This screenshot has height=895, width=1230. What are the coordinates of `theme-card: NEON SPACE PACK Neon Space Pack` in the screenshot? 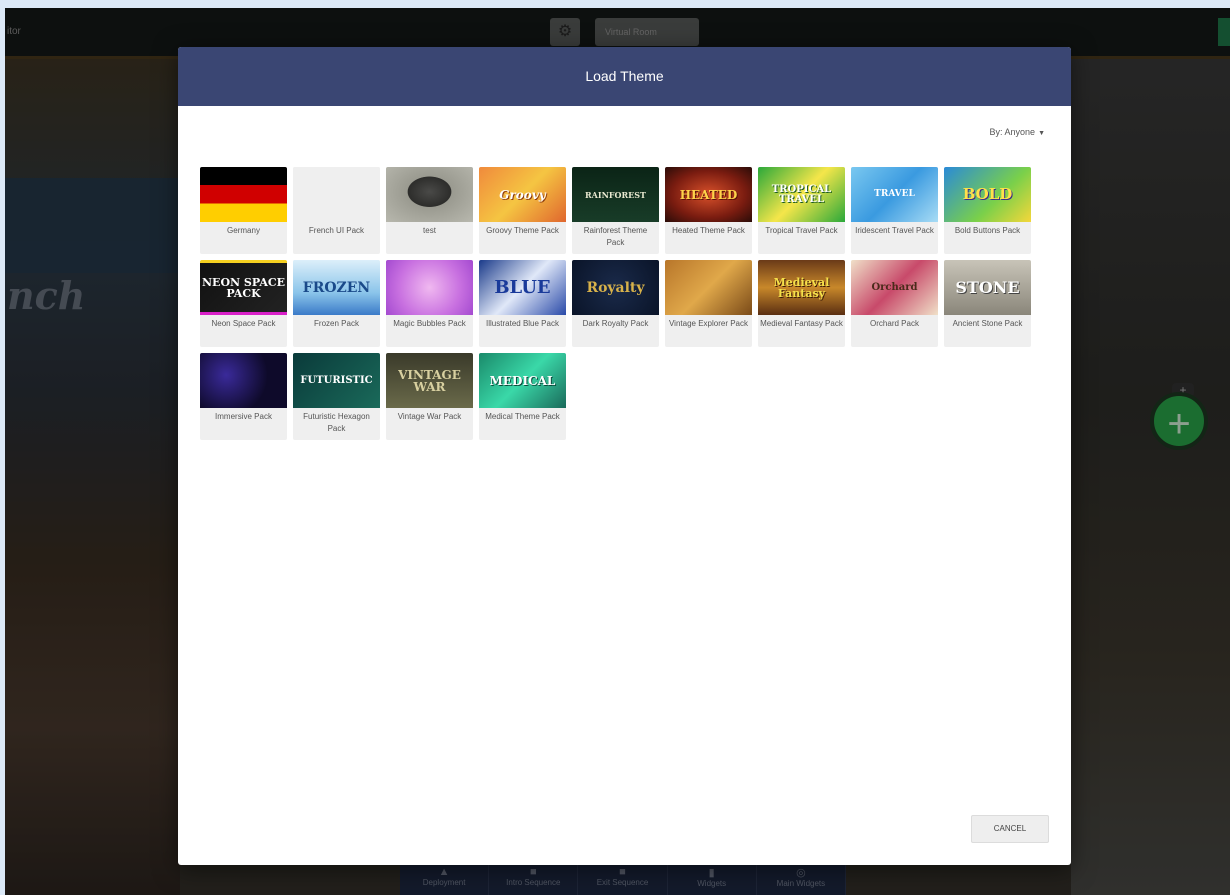 It's located at (243, 303).